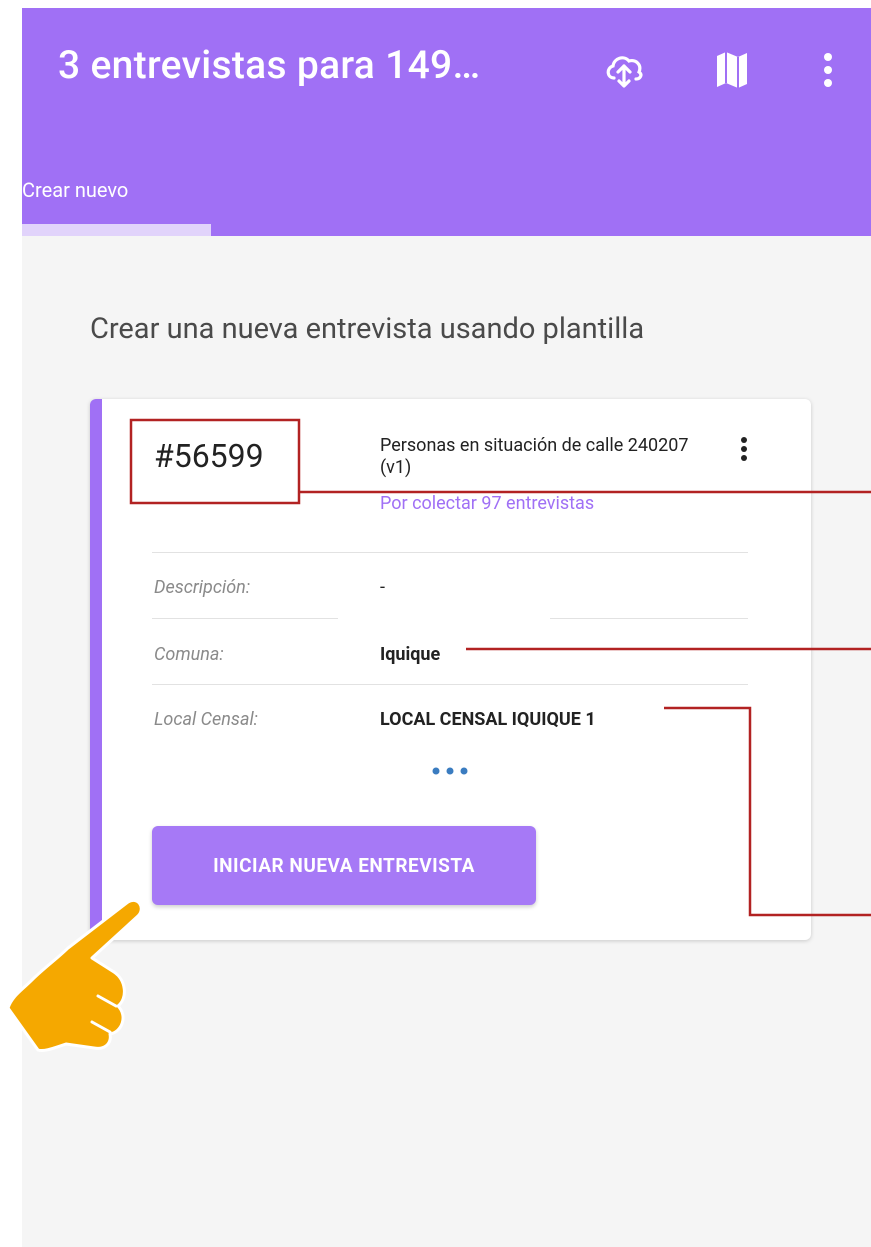 This screenshot has height=1247, width=871. I want to click on field-label-local-censal: Local Censal:, so click(206, 719).